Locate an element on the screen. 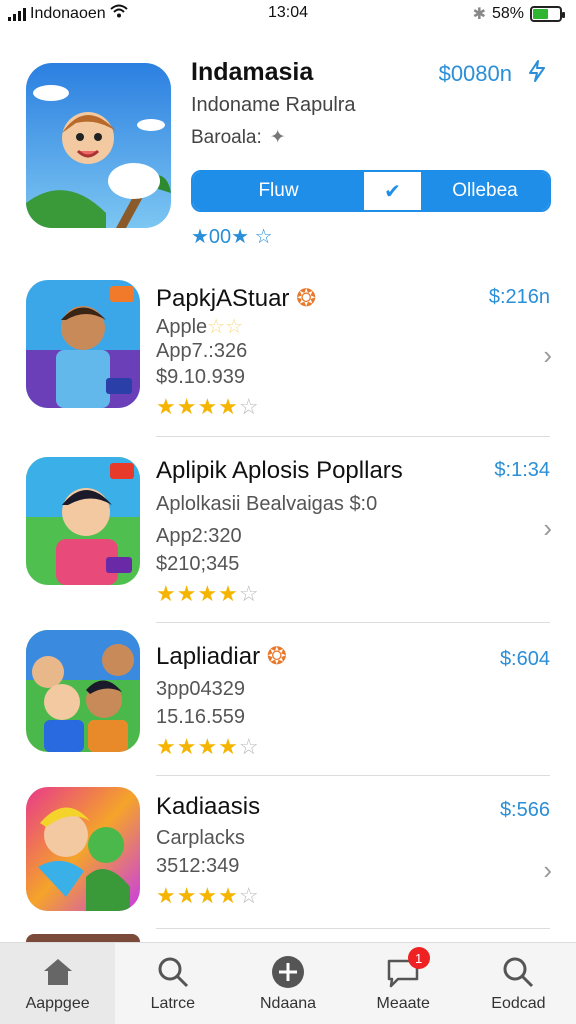 Image resolution: width=576 pixels, height=1024 pixels. hero-price: $0080n is located at coordinates (475, 73).